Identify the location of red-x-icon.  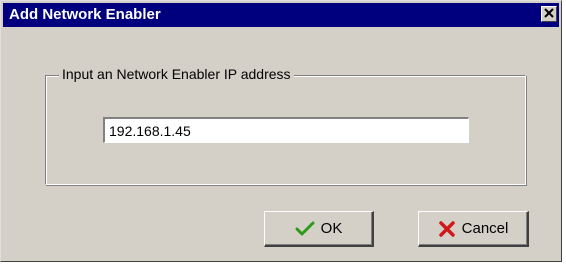
(447, 229).